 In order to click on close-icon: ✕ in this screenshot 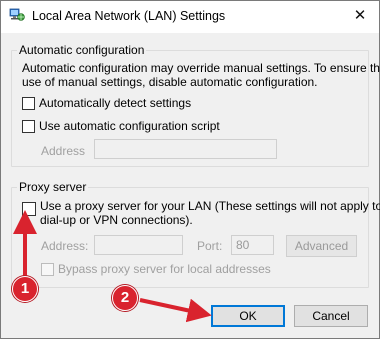, I will do `click(360, 15)`.